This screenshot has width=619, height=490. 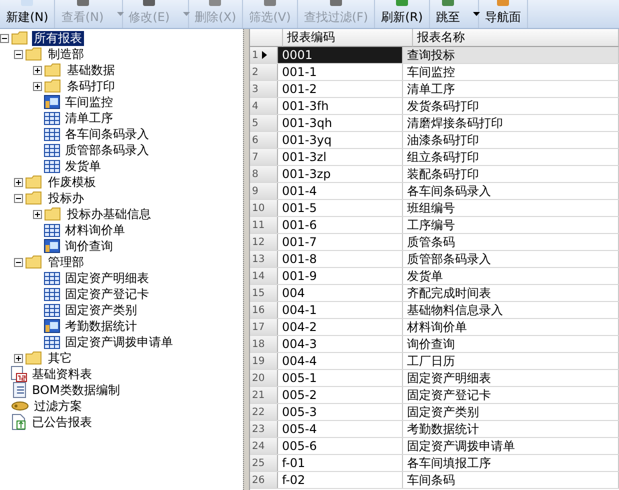 What do you see at coordinates (19, 374) in the screenshot?
I see `calendar-icon` at bounding box center [19, 374].